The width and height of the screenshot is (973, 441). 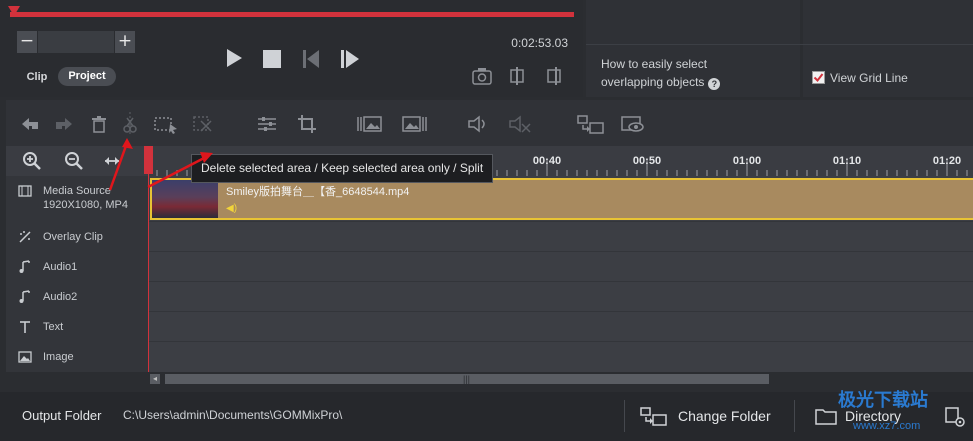 I want to click on crop-icon, so click(x=307, y=124).